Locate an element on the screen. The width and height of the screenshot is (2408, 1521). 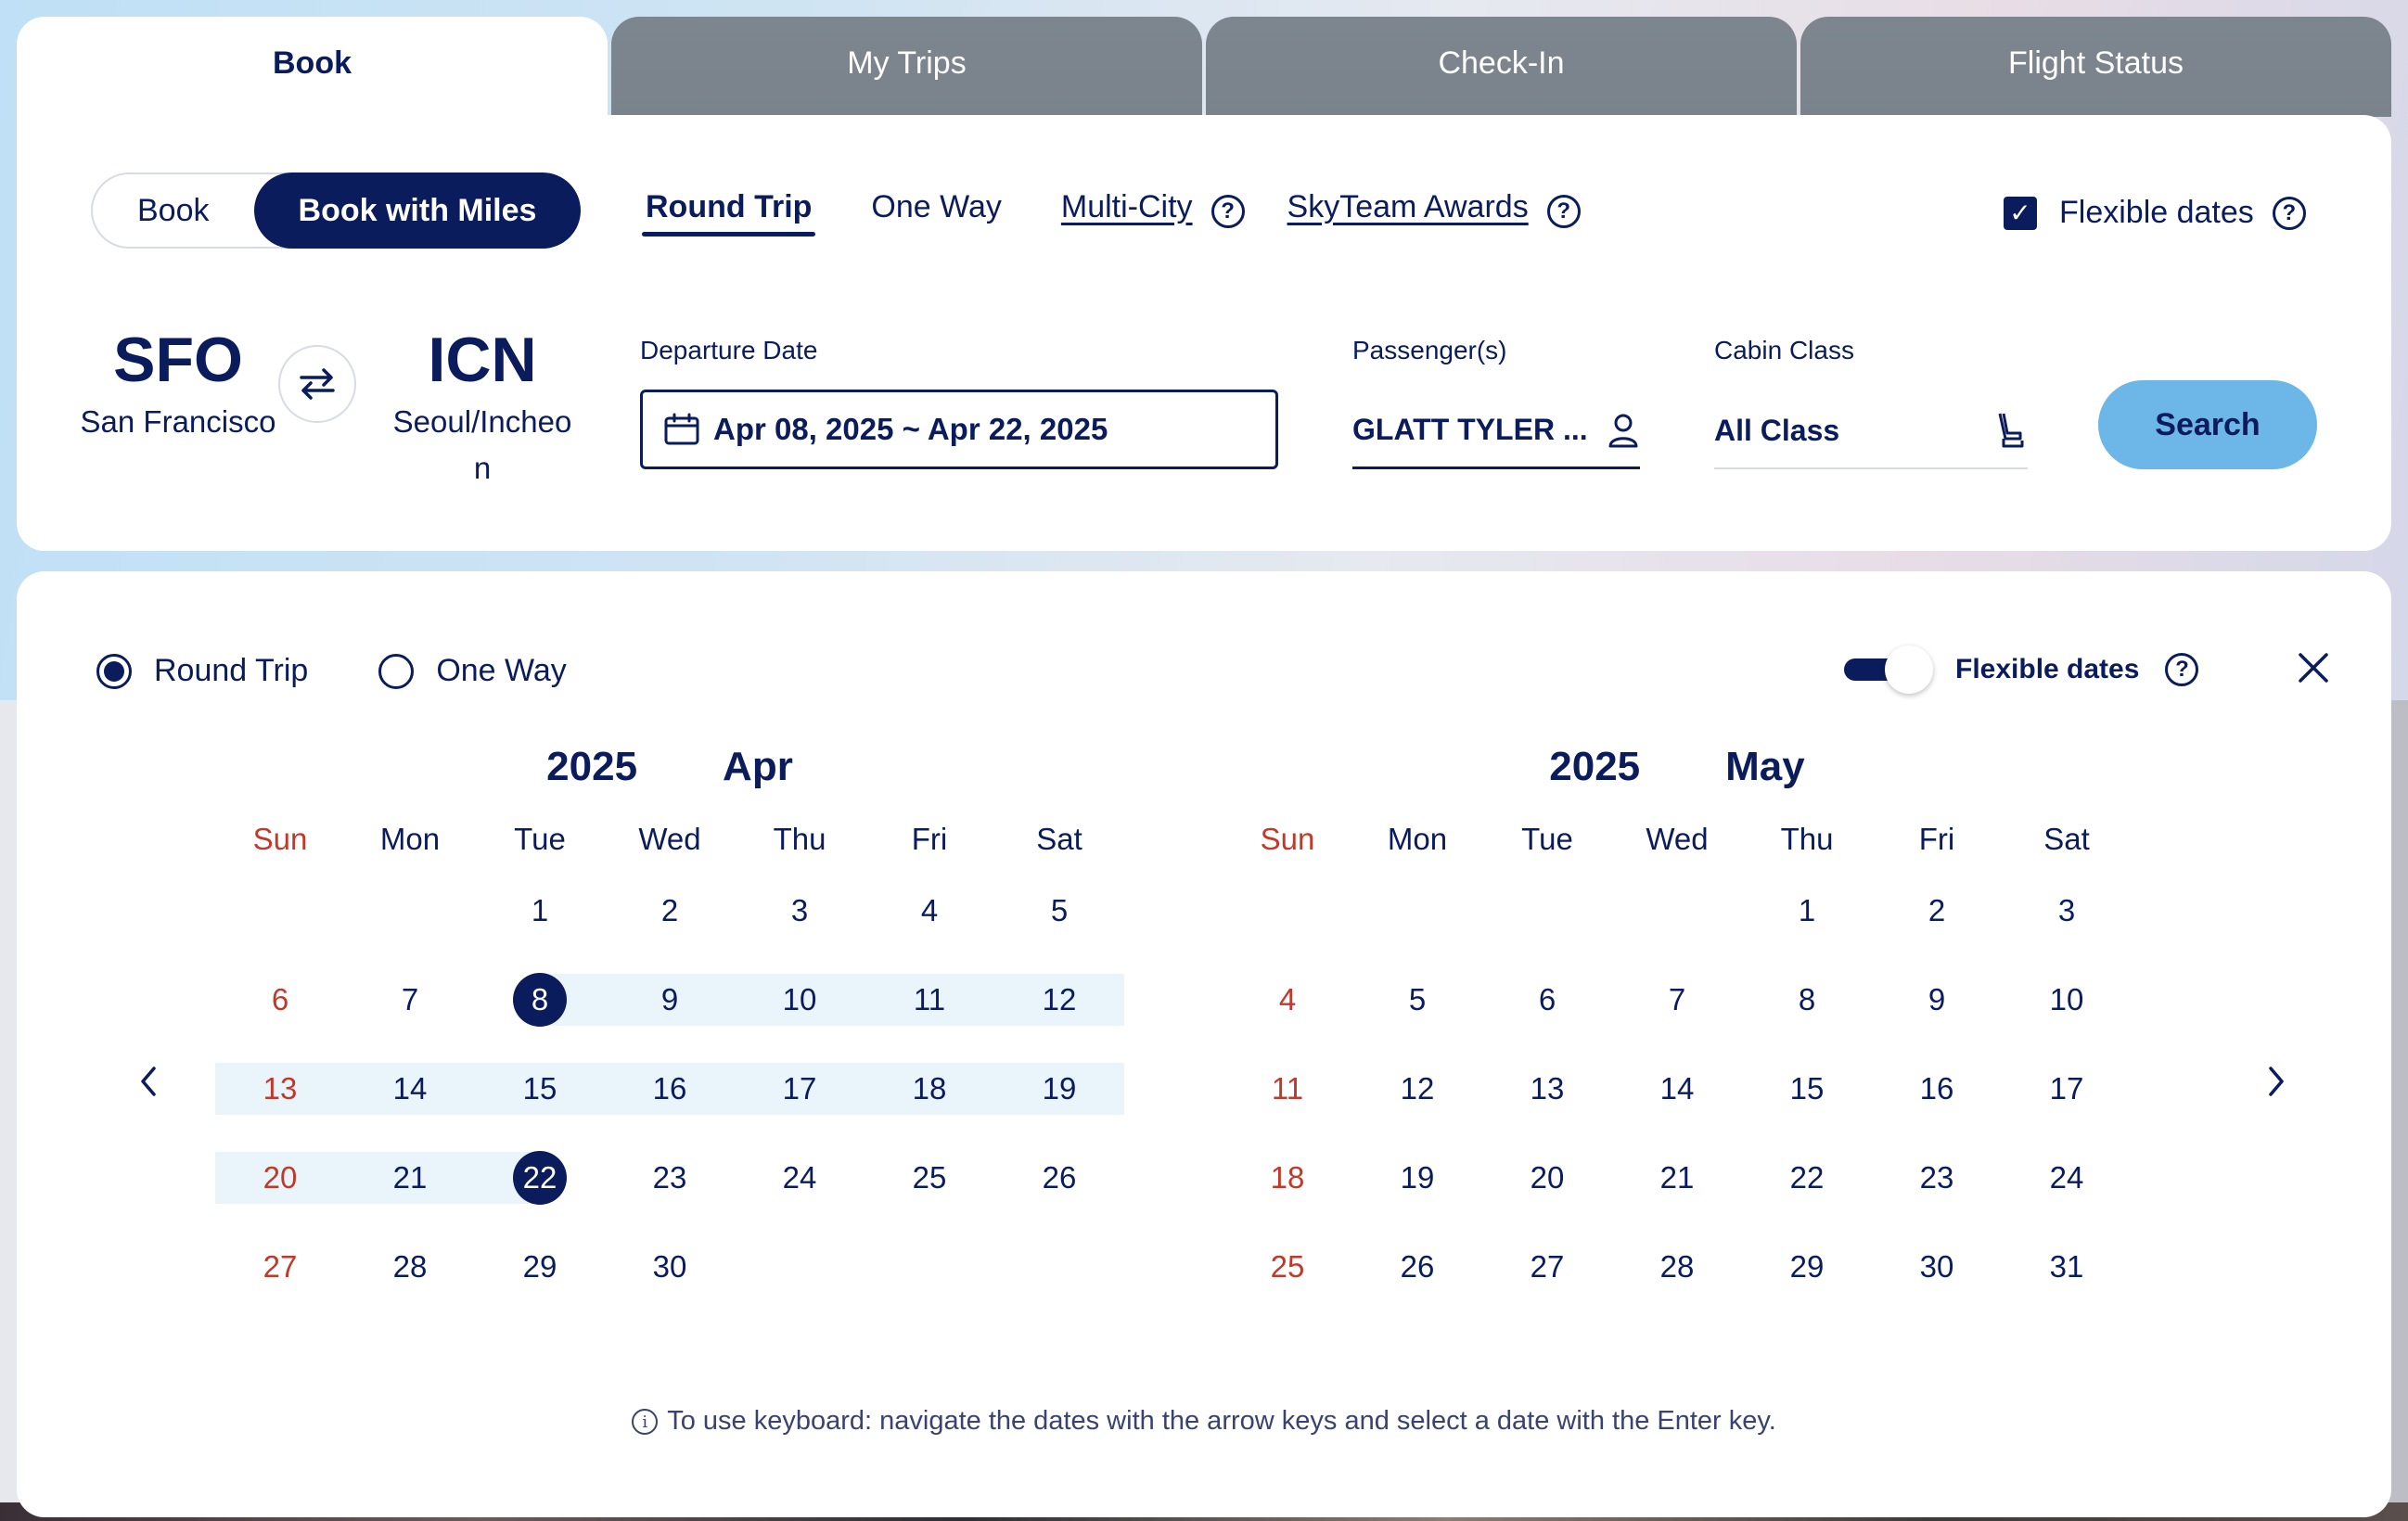
tab-check-in: Check-In is located at coordinates (1501, 67).